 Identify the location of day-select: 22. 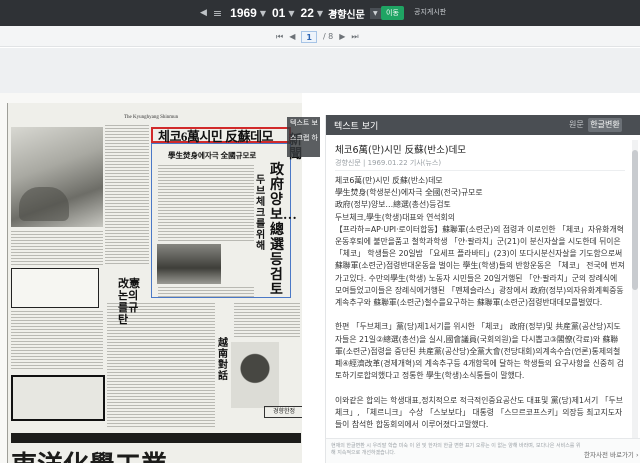
(307, 13).